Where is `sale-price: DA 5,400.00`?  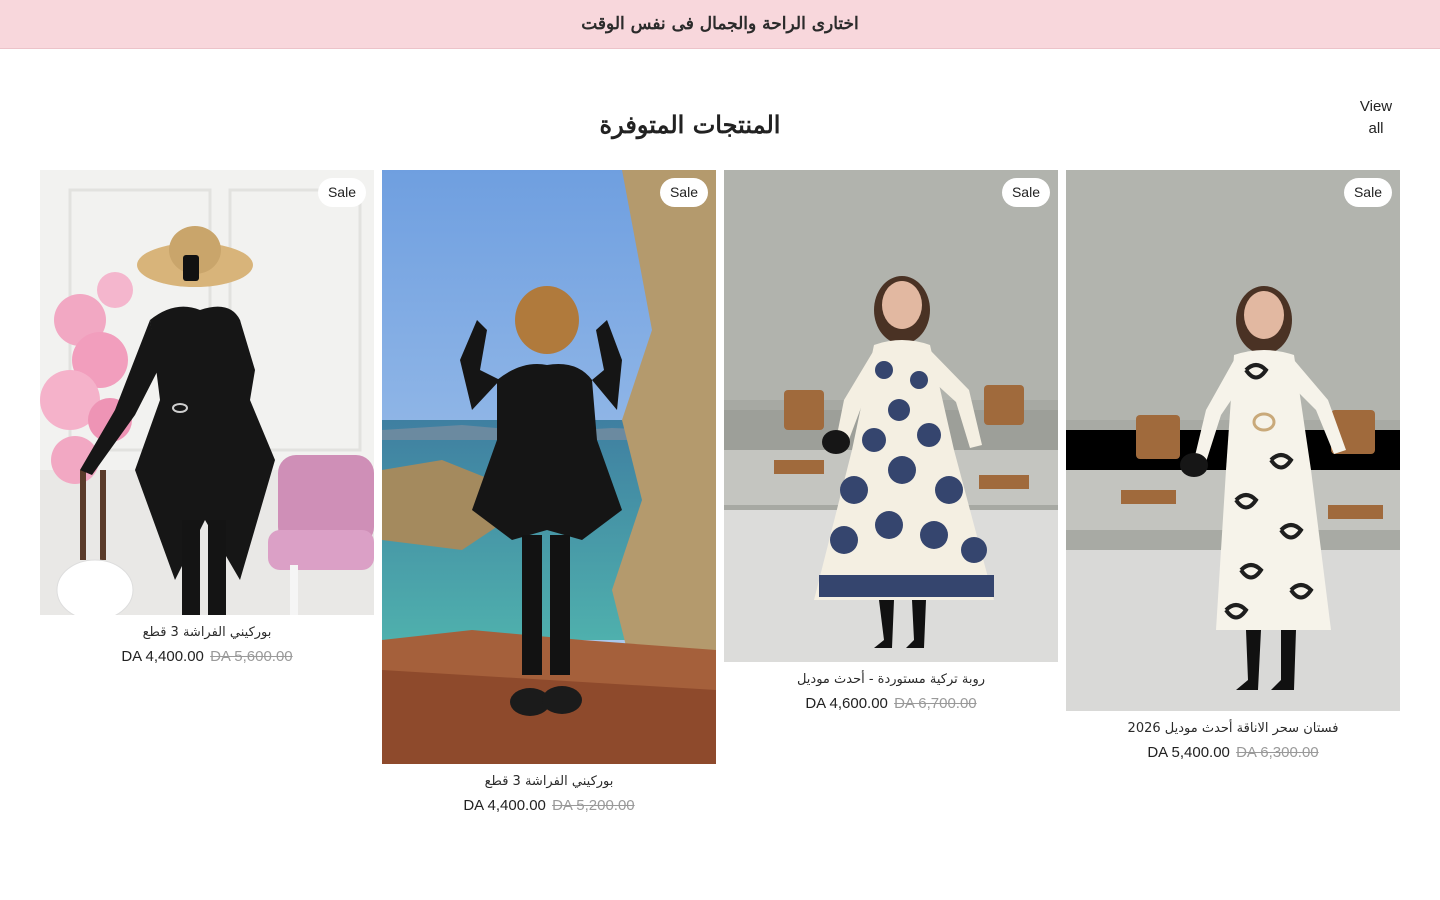 sale-price: DA 5,400.00 is located at coordinates (1188, 752).